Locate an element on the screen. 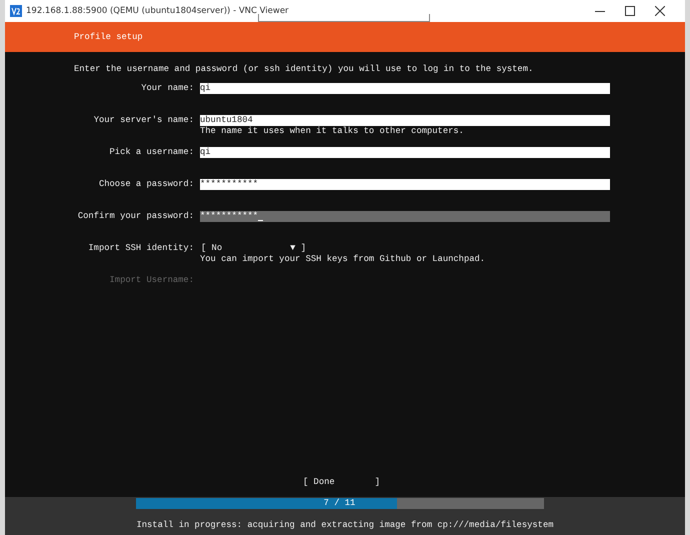 The width and height of the screenshot is (690, 535). help-text: The name it uses when it talks to other computers. is located at coordinates (332, 131).